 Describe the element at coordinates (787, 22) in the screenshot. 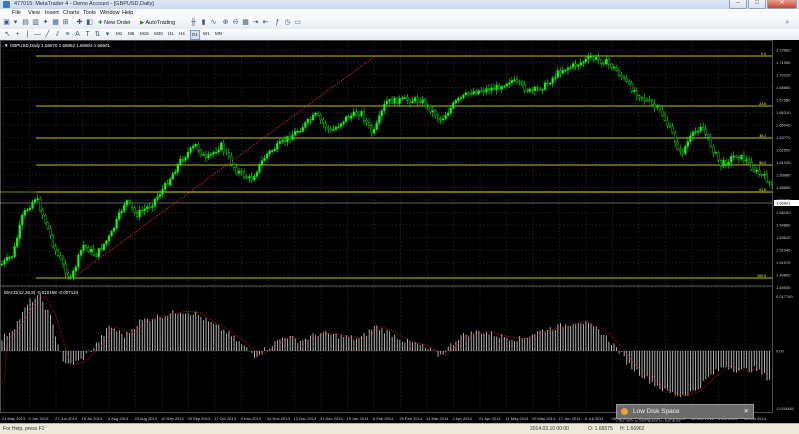

I see `search-icon: ⌕` at that location.